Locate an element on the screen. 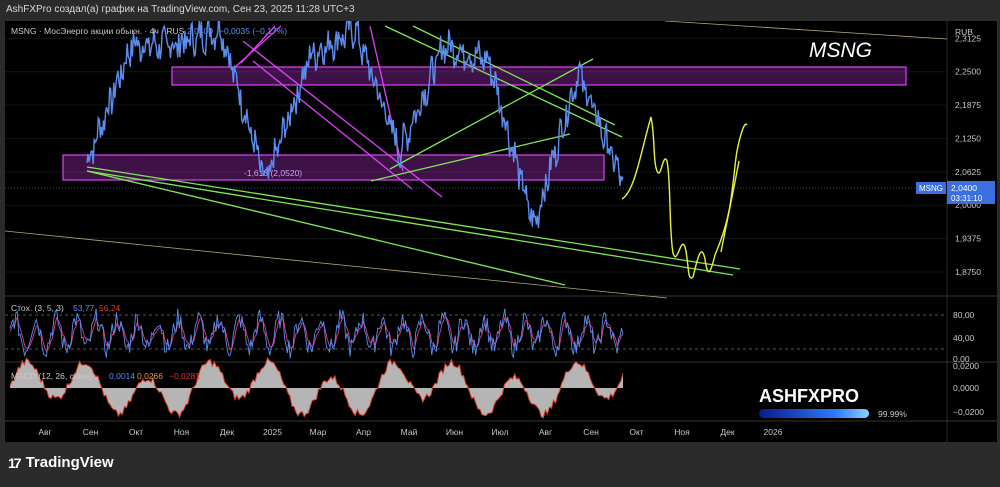 This screenshot has height=487, width=1000. price-tick-4: 2,0625 is located at coordinates (968, 172).